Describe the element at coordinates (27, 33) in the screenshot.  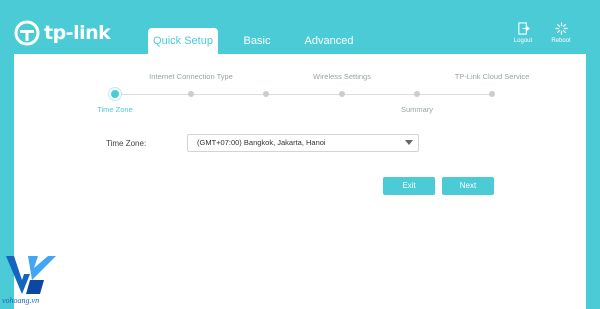
I see `tp-link-logo-icon` at that location.